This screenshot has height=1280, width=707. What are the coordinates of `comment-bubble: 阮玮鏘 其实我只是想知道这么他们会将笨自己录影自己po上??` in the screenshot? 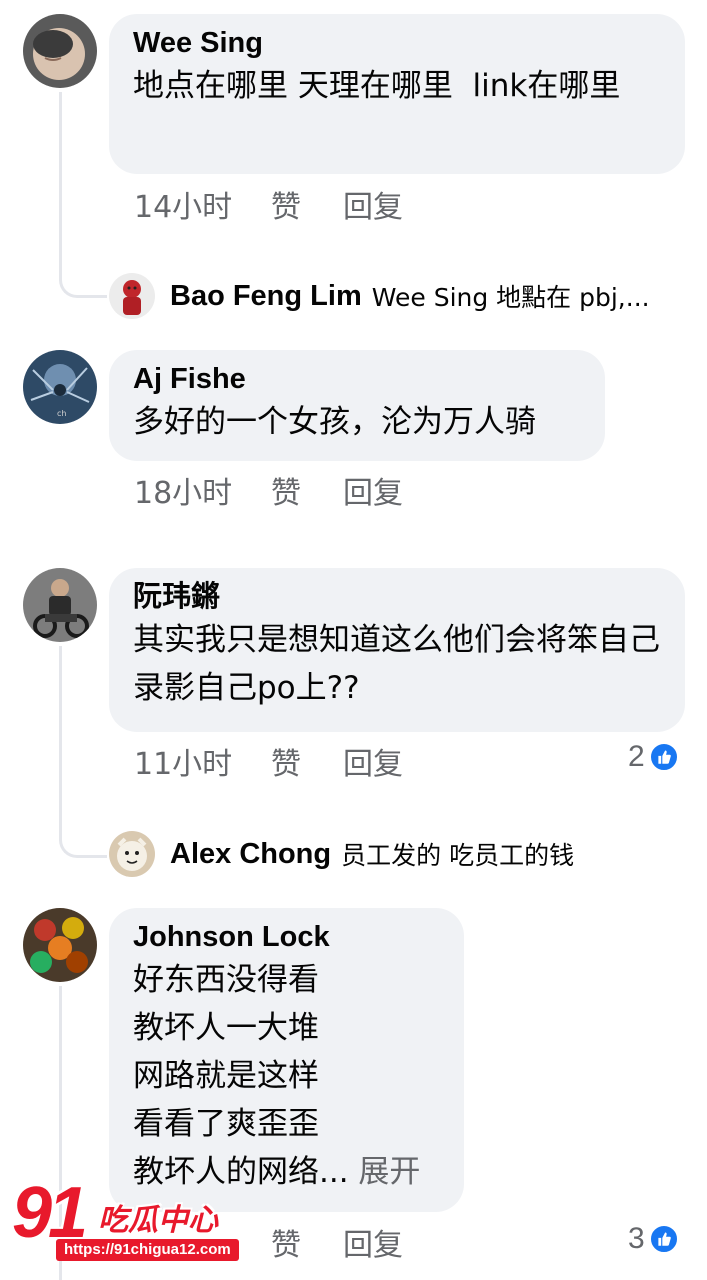 It's located at (397, 650).